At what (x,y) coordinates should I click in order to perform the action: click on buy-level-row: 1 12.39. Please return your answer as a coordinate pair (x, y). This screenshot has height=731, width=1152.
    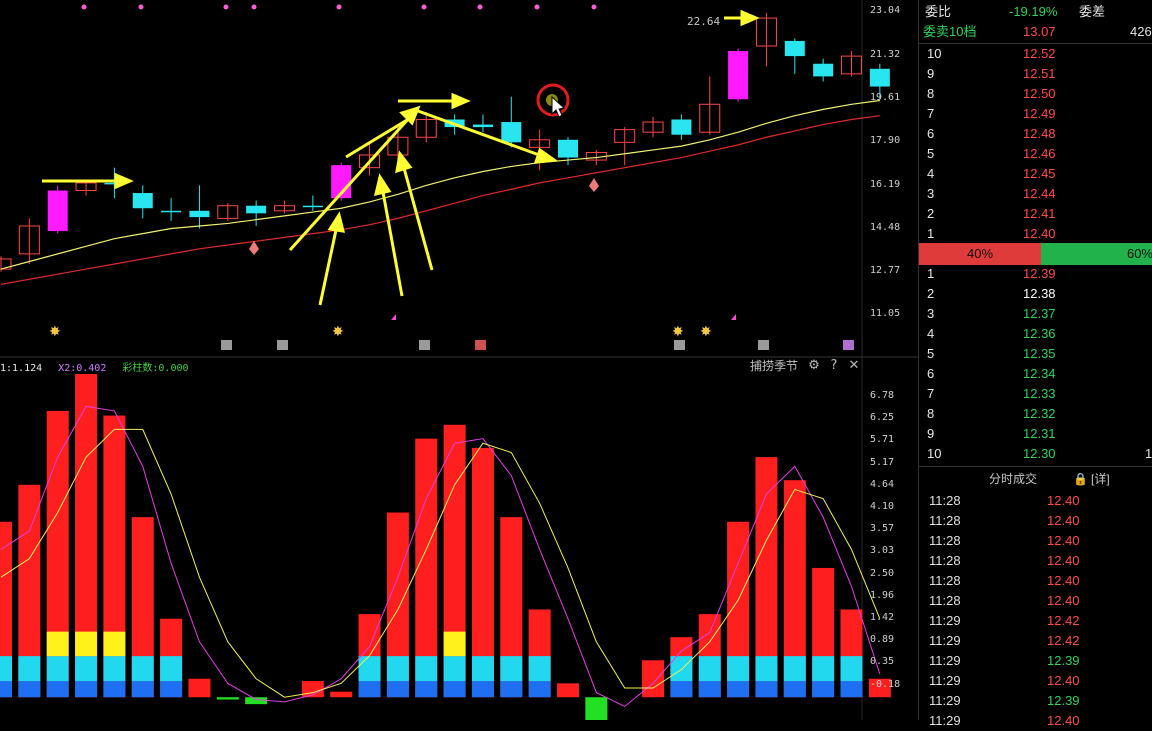
    Looking at the image, I should click on (1035, 274).